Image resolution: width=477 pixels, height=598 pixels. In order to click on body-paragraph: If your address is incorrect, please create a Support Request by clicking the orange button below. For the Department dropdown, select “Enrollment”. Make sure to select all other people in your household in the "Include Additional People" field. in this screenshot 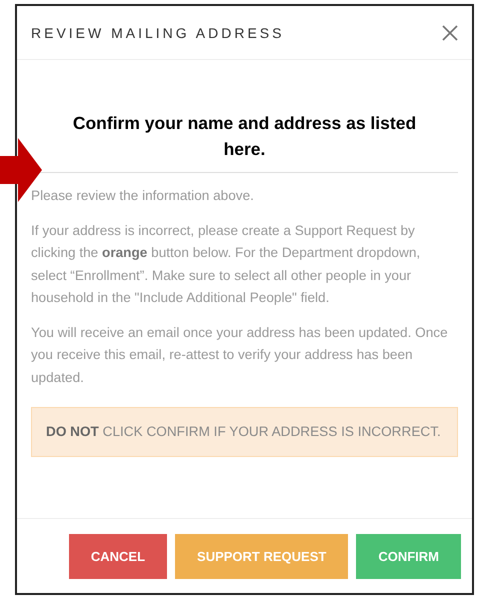, I will do `click(226, 264)`.